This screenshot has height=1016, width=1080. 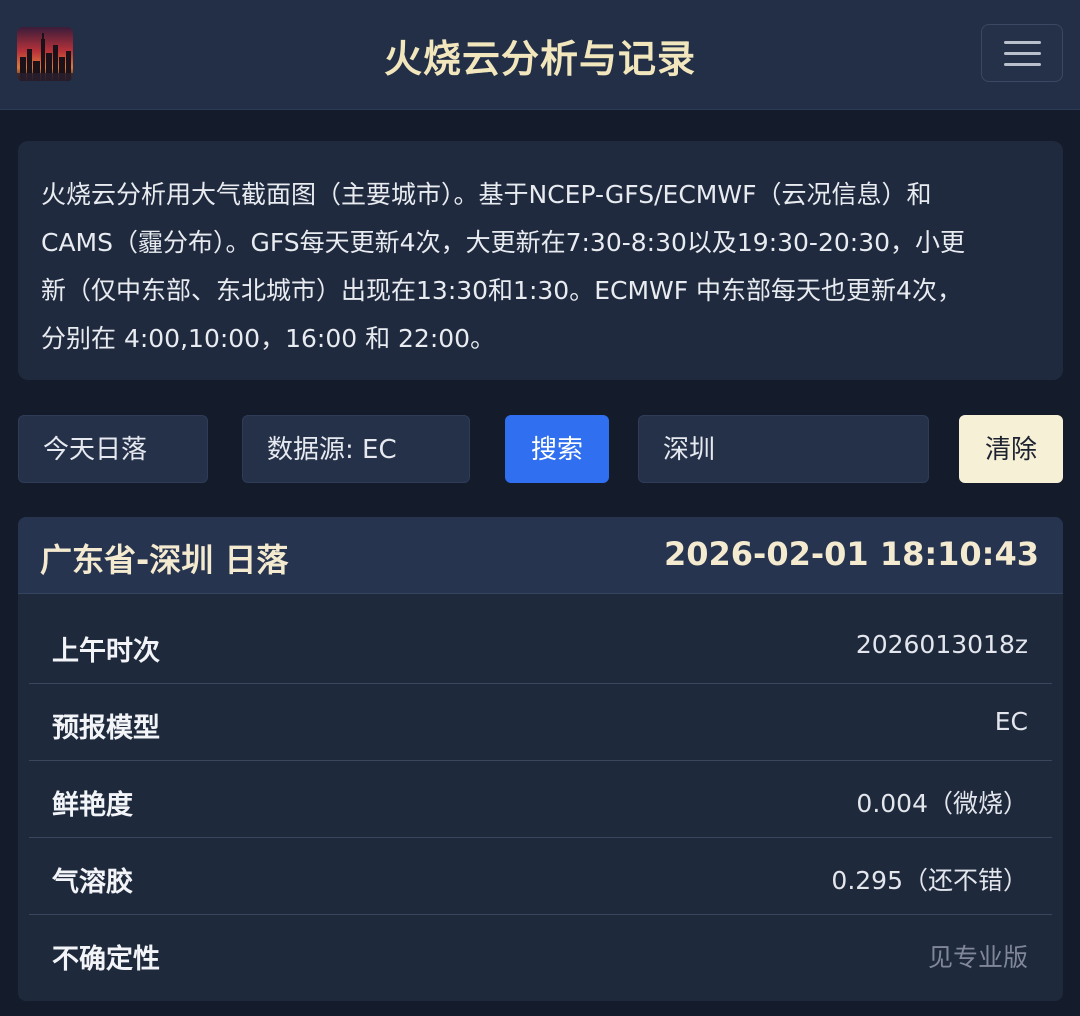 What do you see at coordinates (268, 338) in the screenshot?
I see `description-line: 分别在 4:00,10:00，16:00 和 22:00。` at bounding box center [268, 338].